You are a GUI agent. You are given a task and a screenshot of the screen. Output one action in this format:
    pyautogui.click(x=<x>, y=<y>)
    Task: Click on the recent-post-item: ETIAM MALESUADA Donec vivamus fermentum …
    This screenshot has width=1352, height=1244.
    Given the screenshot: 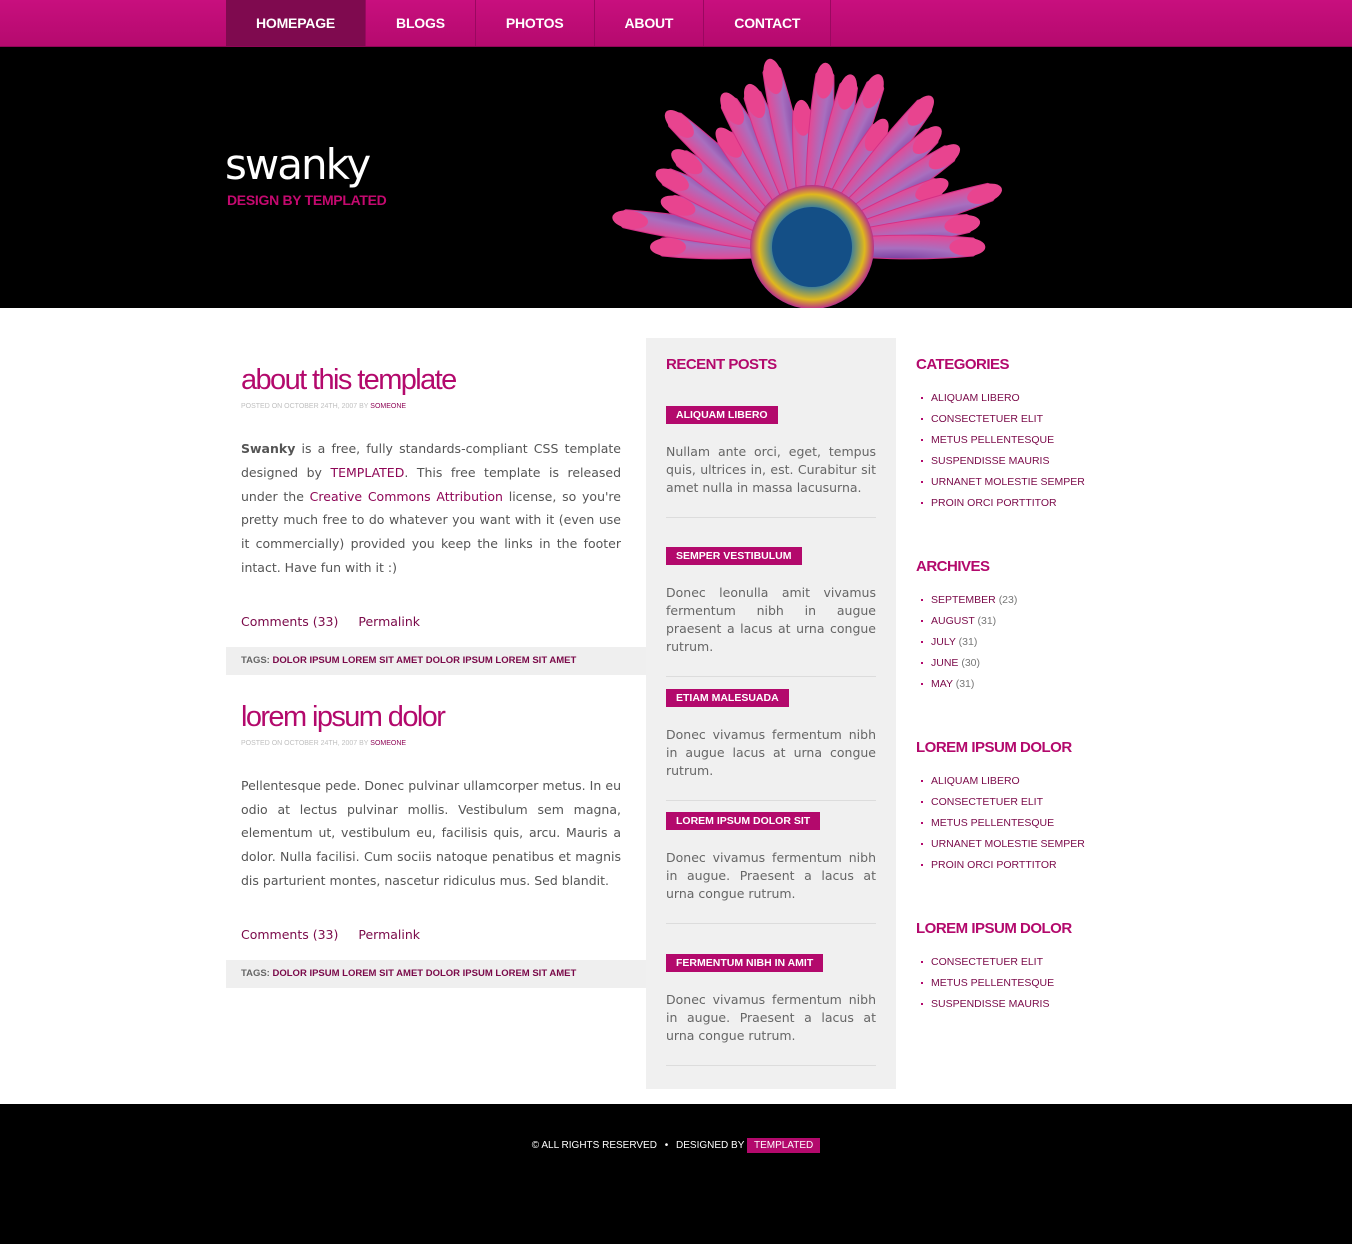 What is the action you would take?
    pyautogui.click(x=771, y=743)
    